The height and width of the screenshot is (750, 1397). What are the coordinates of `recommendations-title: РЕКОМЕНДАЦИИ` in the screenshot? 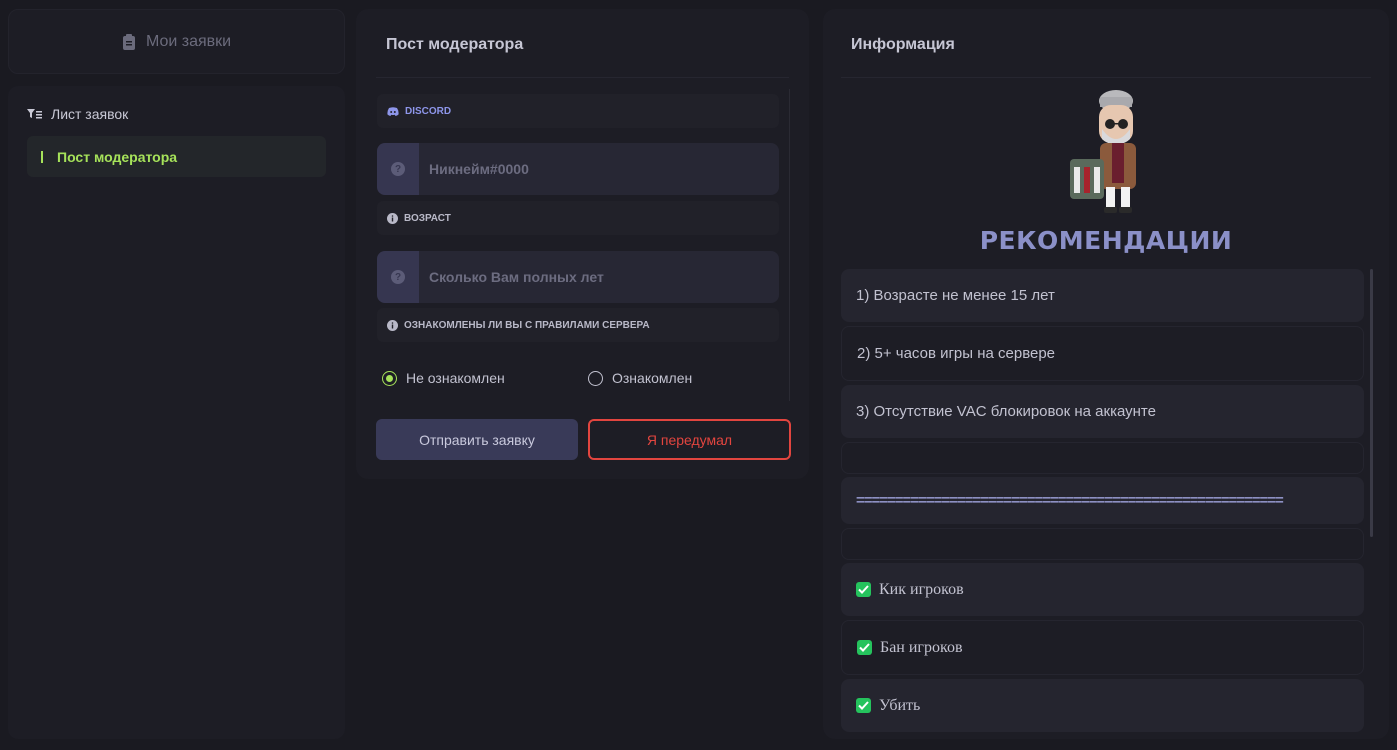 It's located at (1106, 240).